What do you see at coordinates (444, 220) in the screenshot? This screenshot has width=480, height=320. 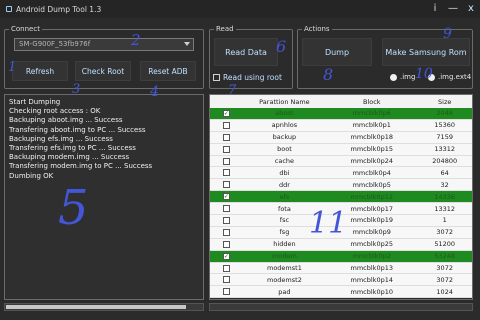 I see `size-cell: 1` at bounding box center [444, 220].